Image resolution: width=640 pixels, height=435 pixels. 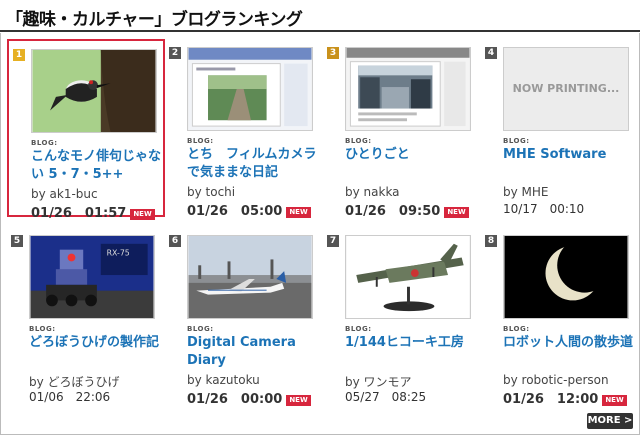 I want to click on post-date: 01/26 01:57 NEW, so click(x=93, y=211).